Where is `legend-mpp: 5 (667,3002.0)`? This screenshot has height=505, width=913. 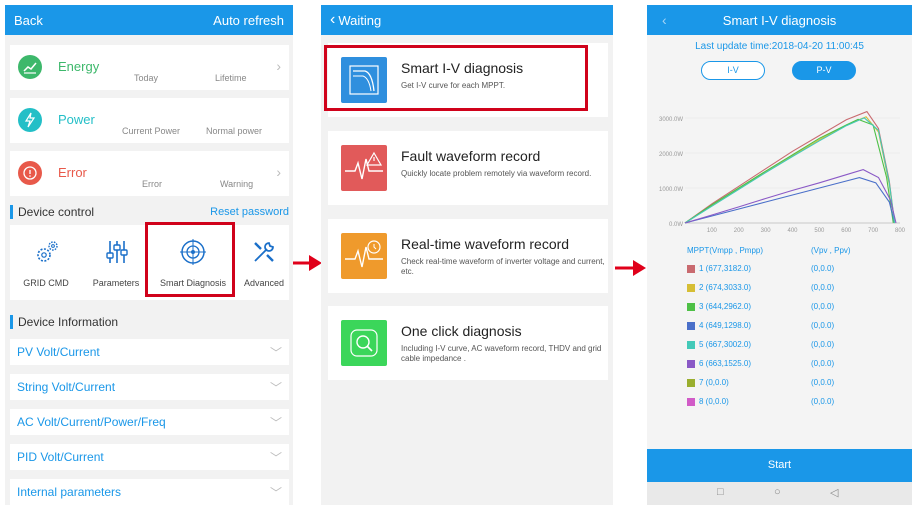
legend-mpp: 5 (667,3002.0) is located at coordinates (725, 344).